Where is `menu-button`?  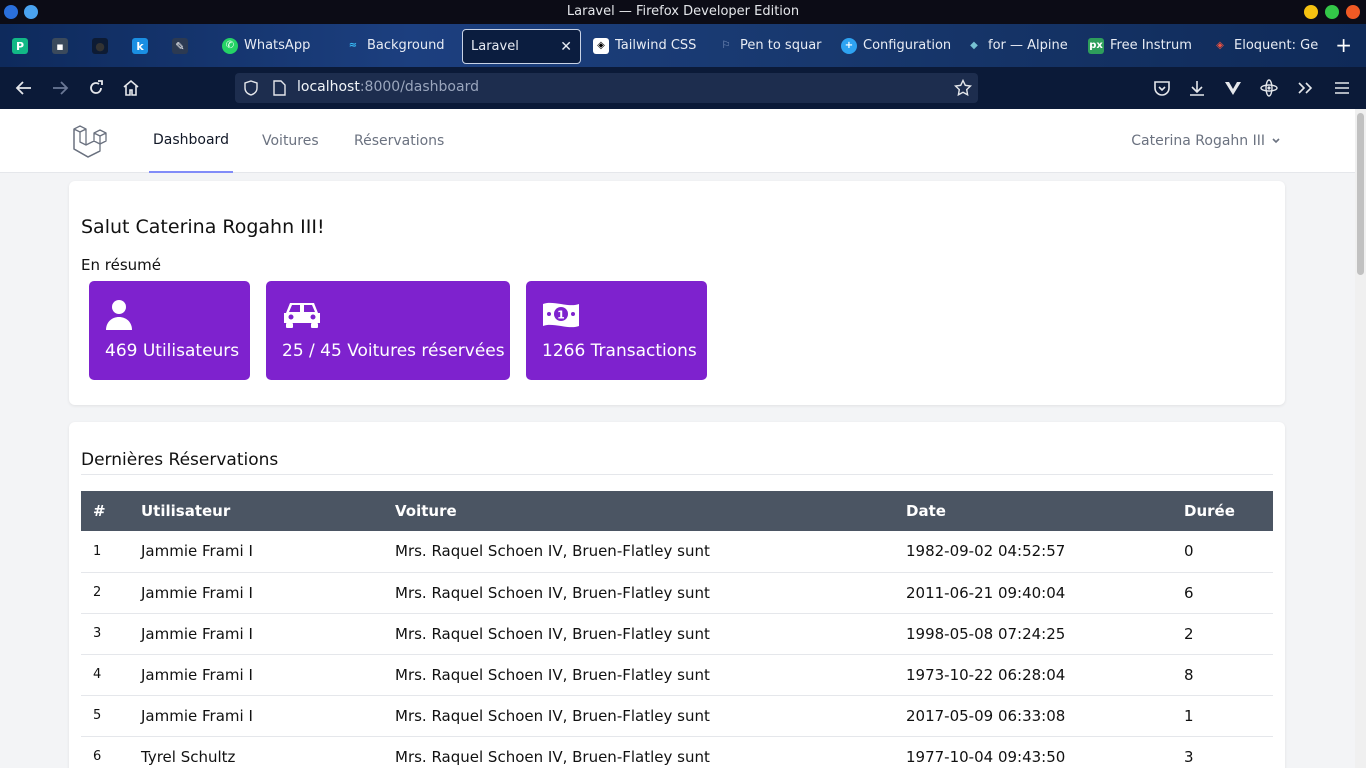 menu-button is located at coordinates (1342, 88).